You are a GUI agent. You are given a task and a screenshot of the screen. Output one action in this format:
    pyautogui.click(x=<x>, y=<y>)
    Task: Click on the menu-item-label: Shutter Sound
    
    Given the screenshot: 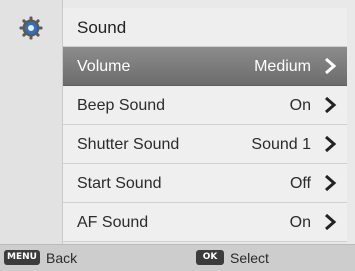 What is the action you would take?
    pyautogui.click(x=128, y=144)
    